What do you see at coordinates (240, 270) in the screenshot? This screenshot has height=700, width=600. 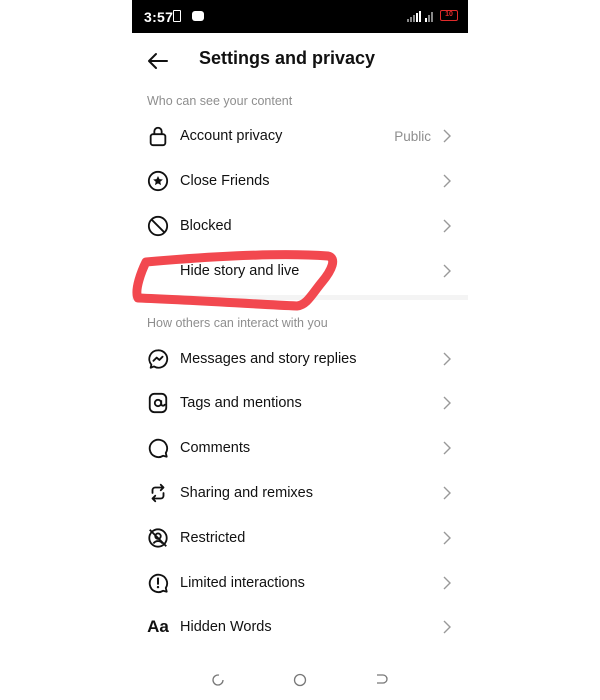 I see `row-label: Hide story and live` at bounding box center [240, 270].